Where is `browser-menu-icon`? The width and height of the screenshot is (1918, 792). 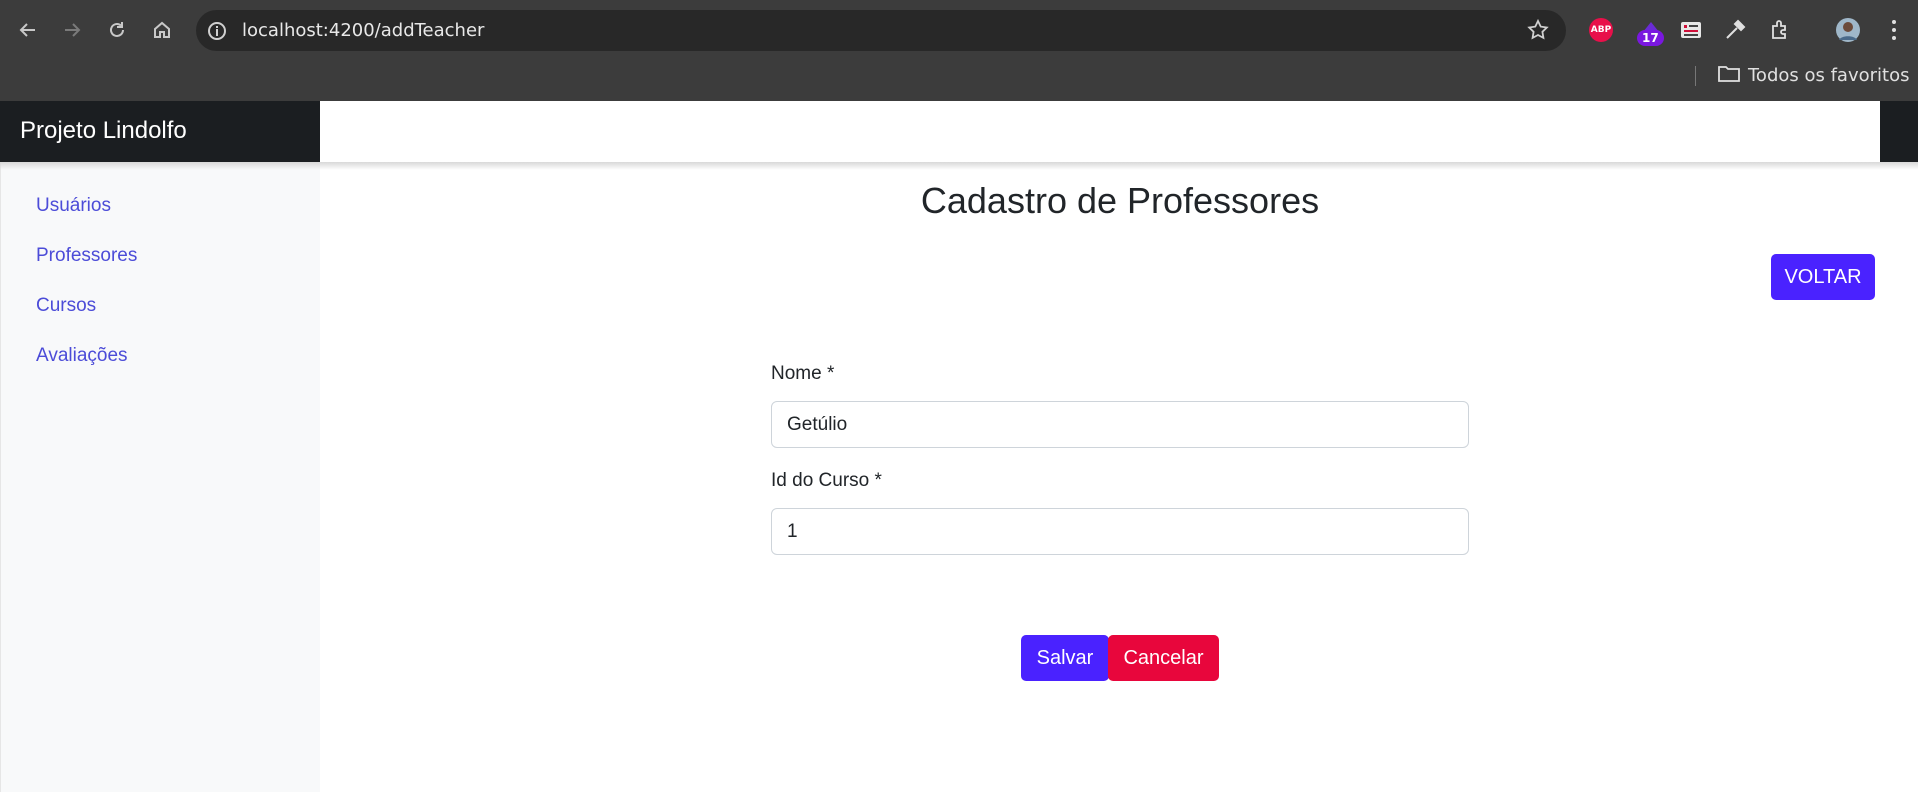
browser-menu-icon is located at coordinates (1894, 30).